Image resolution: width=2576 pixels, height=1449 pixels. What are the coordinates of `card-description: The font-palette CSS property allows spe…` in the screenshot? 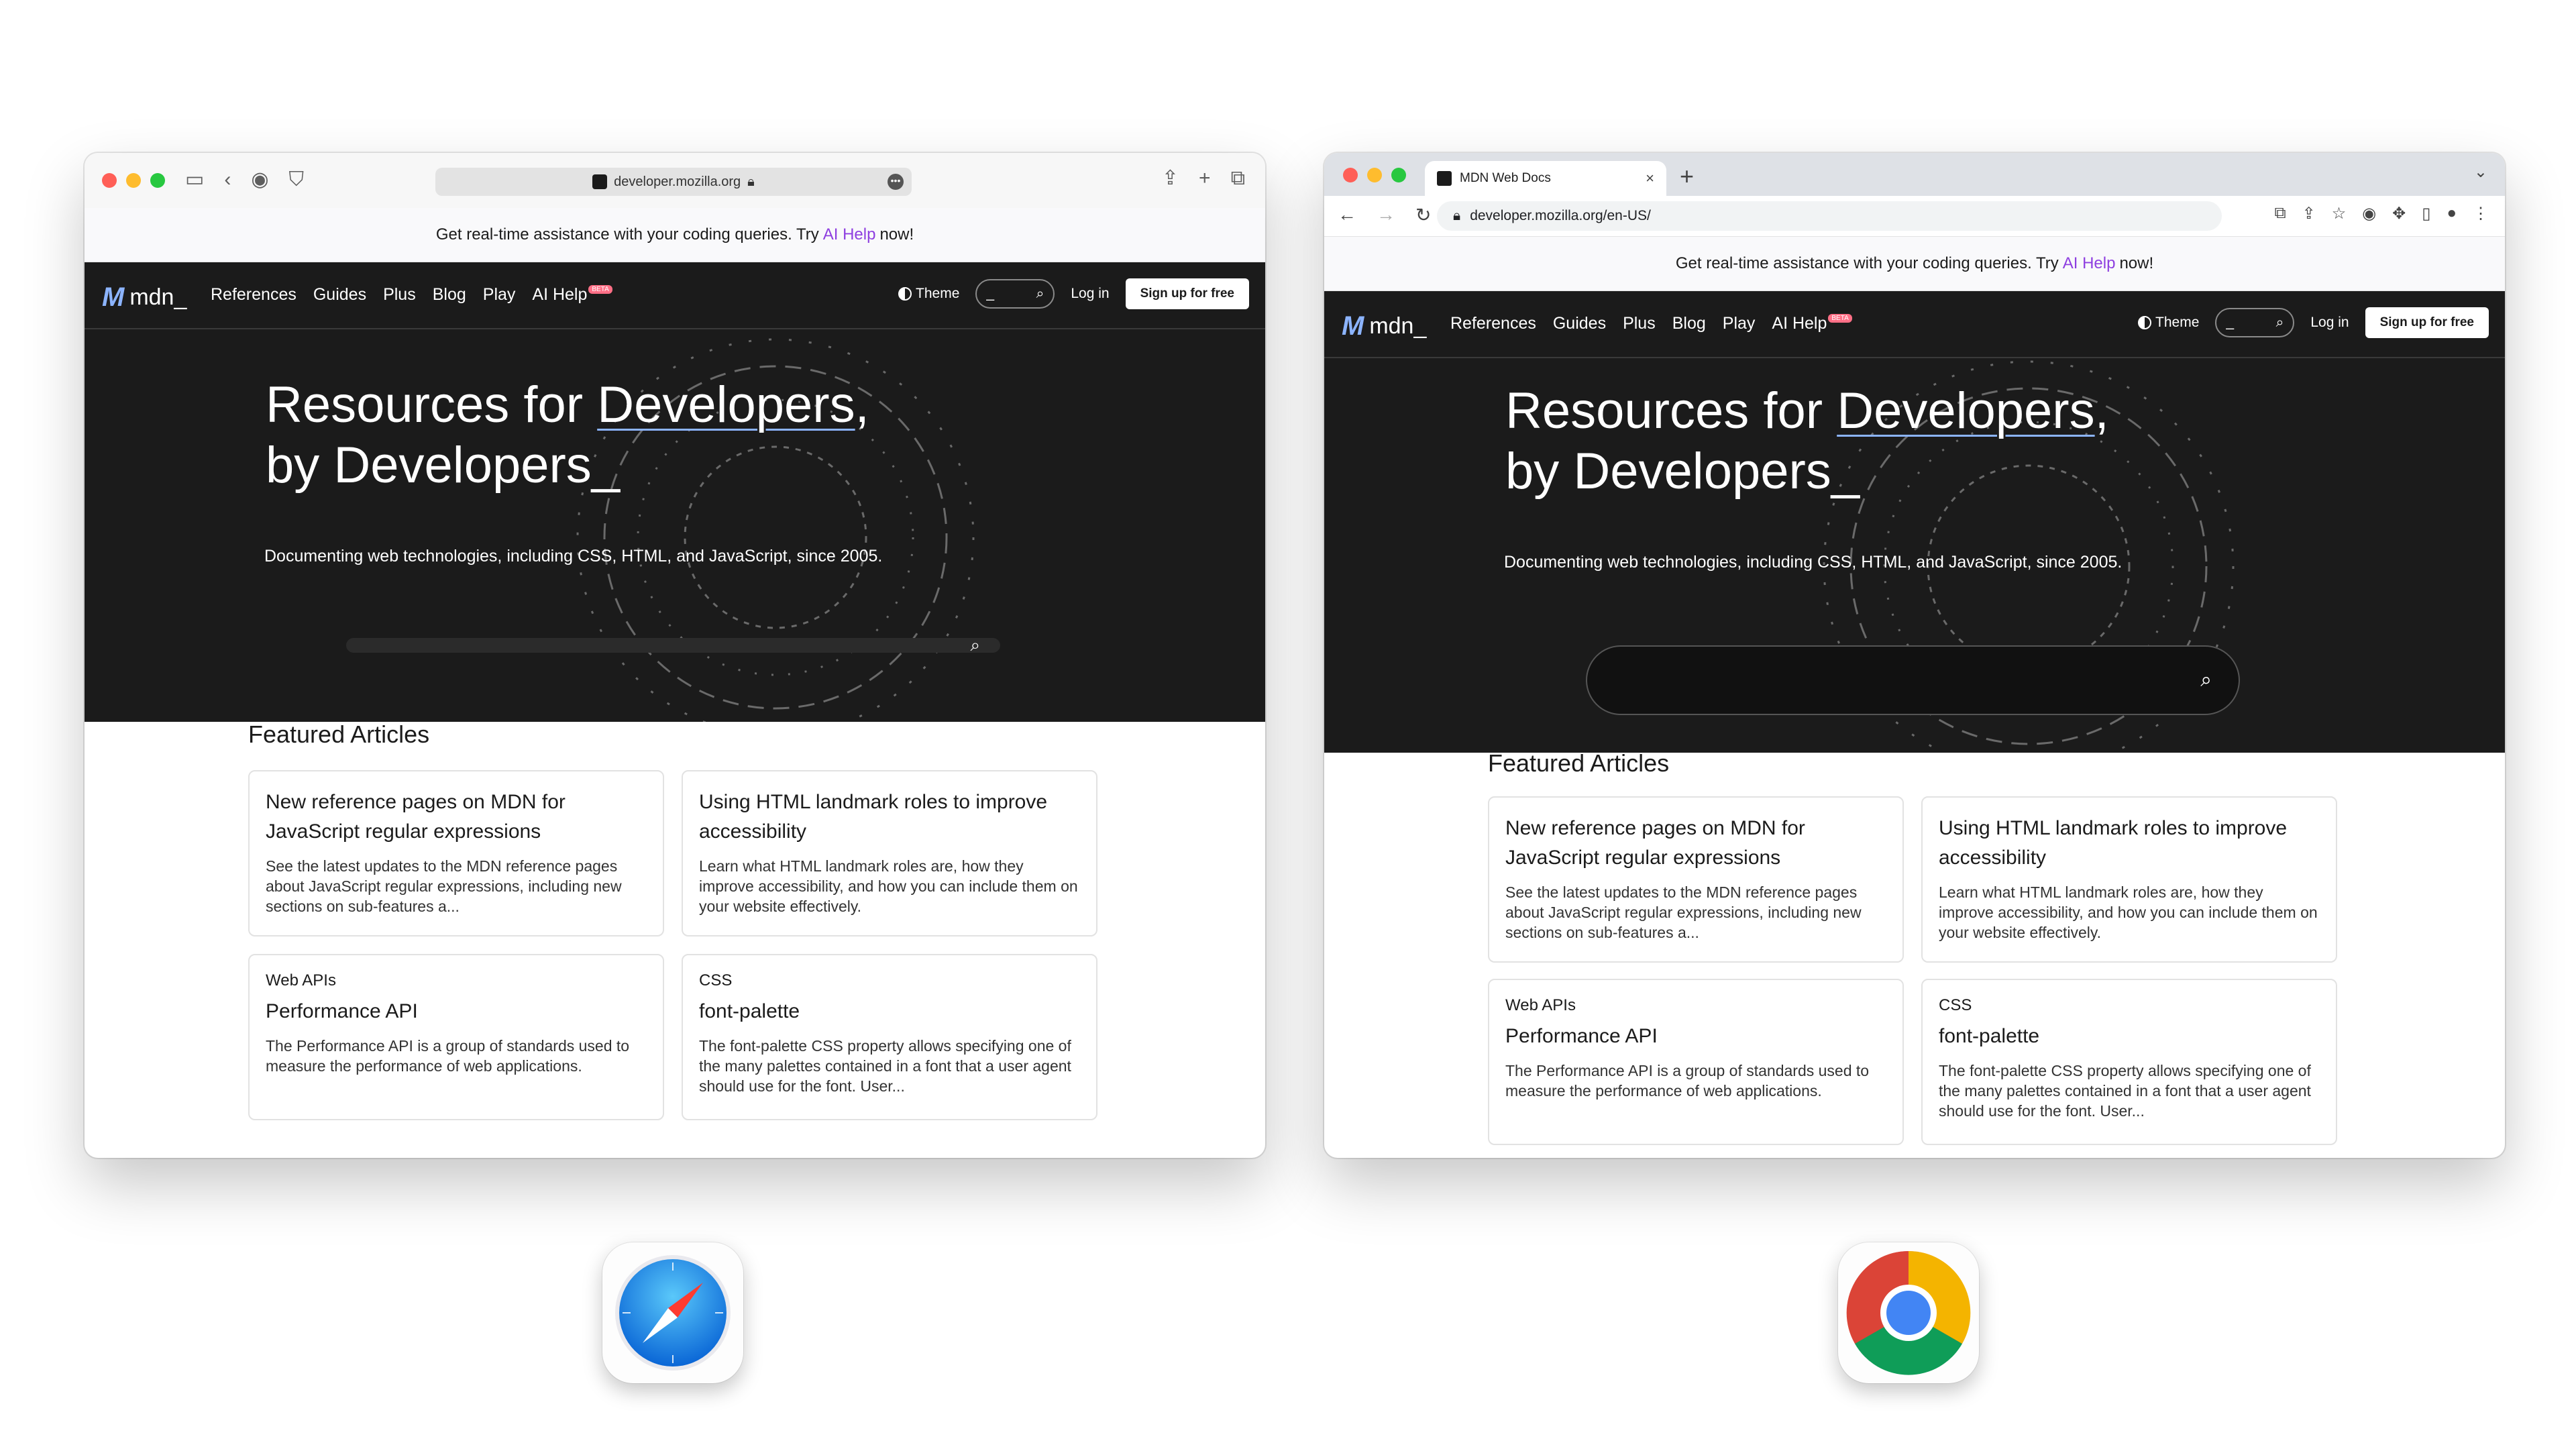 It's located at (885, 1066).